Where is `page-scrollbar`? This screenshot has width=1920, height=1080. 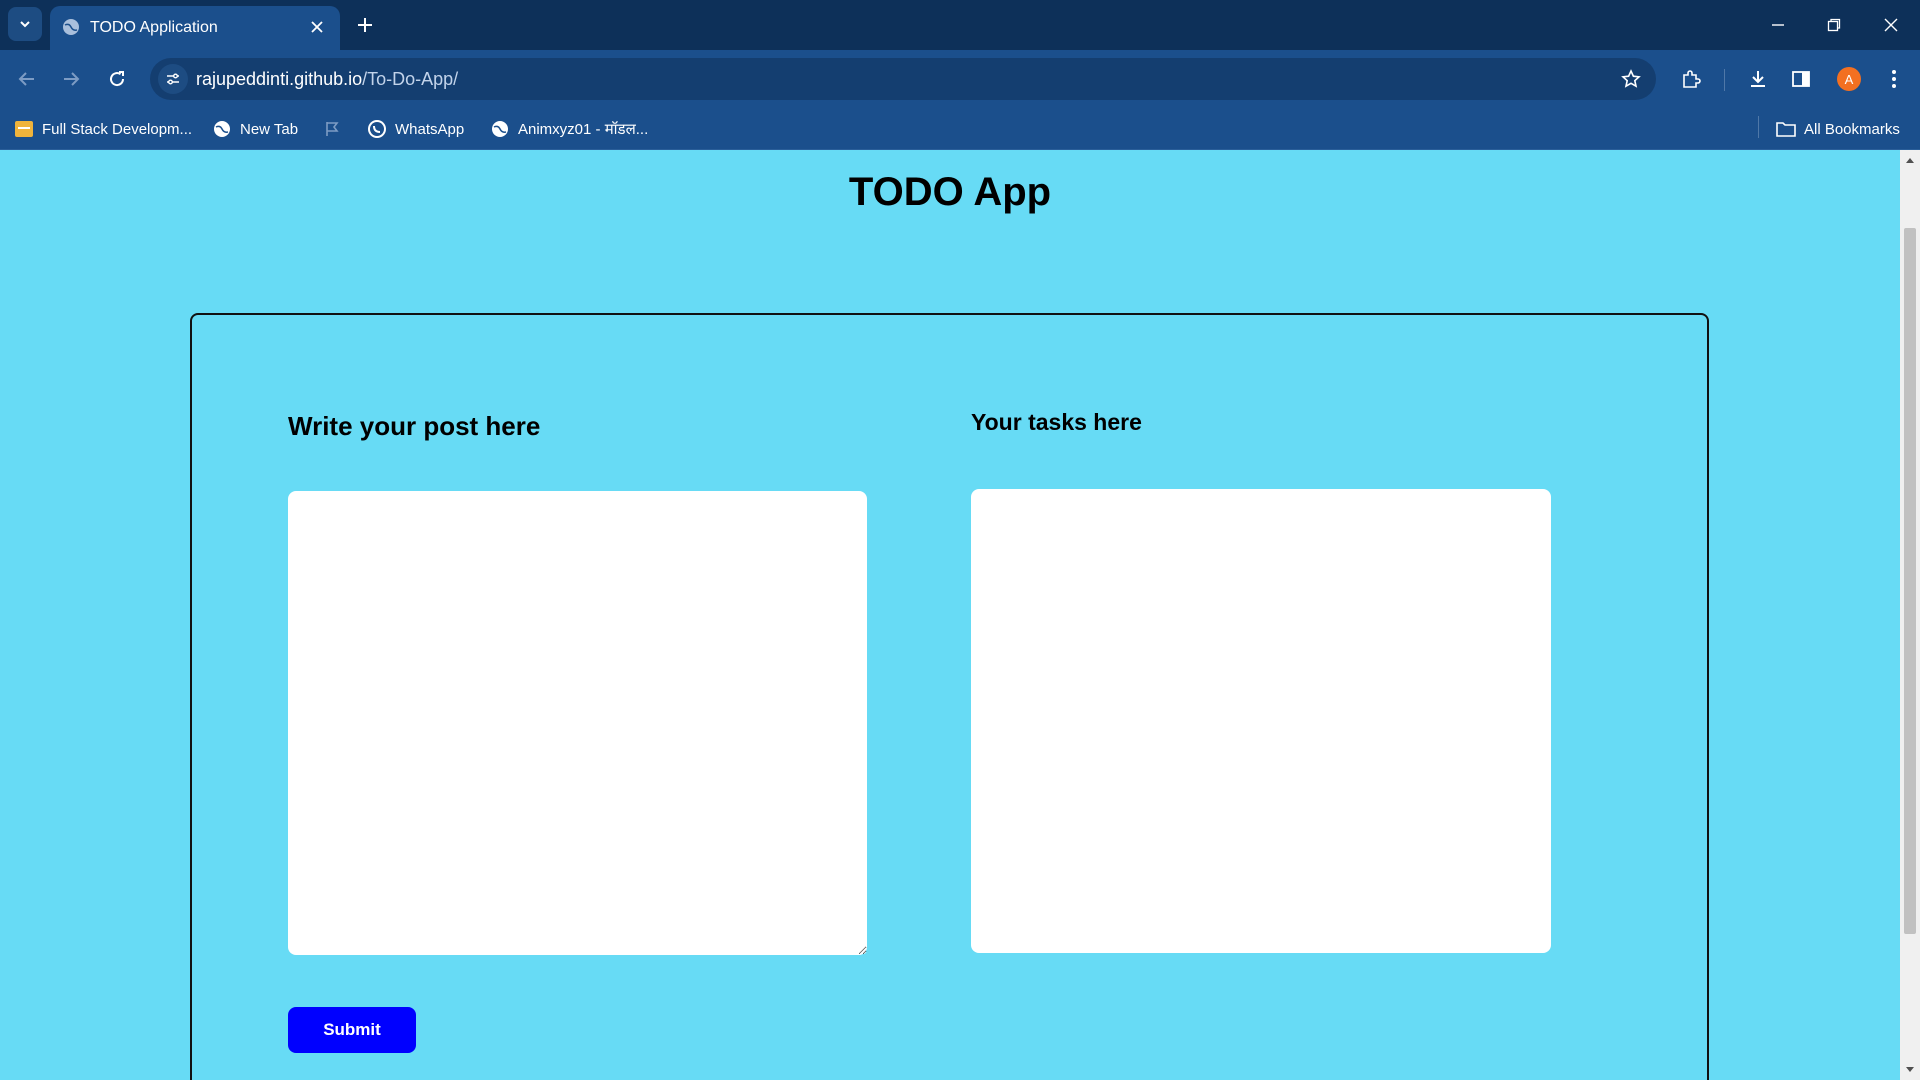
page-scrollbar is located at coordinates (1910, 615).